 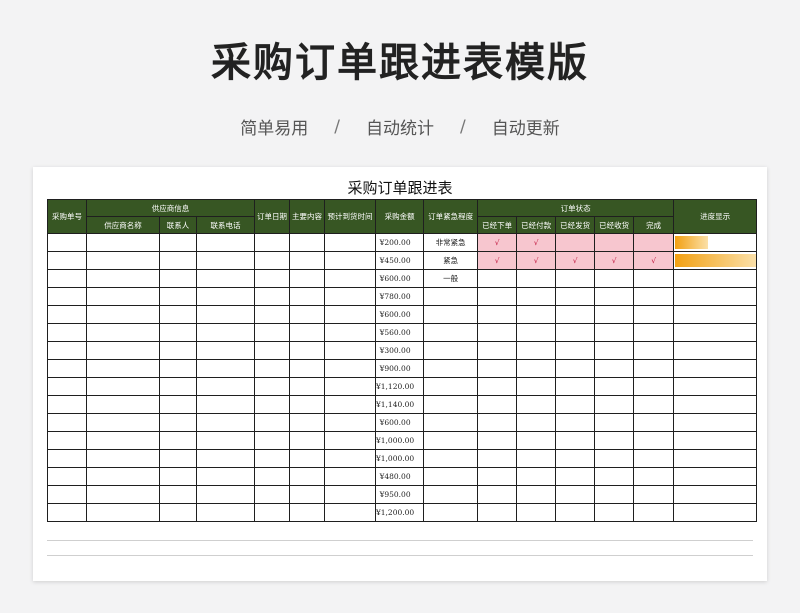 I want to click on amount-cell: ¥300.00, so click(x=399, y=350).